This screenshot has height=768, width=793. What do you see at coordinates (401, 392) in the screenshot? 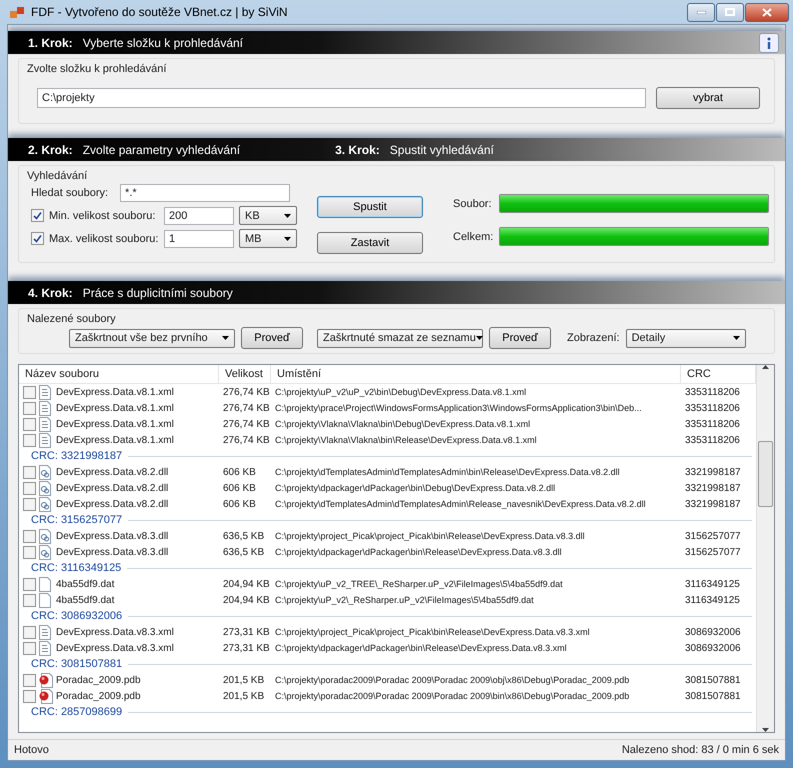
I see `file-path: C:\projekty\uP_v2\uP_v2\bin\Debug\DevExpress.Data.v8.1.xml` at bounding box center [401, 392].